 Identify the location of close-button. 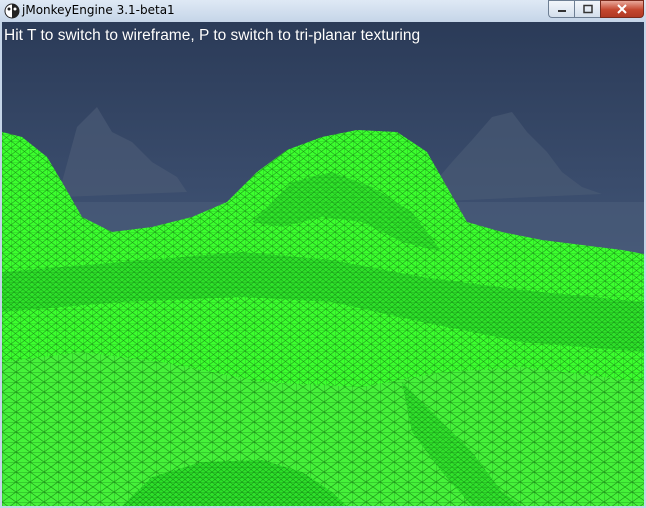
(622, 9).